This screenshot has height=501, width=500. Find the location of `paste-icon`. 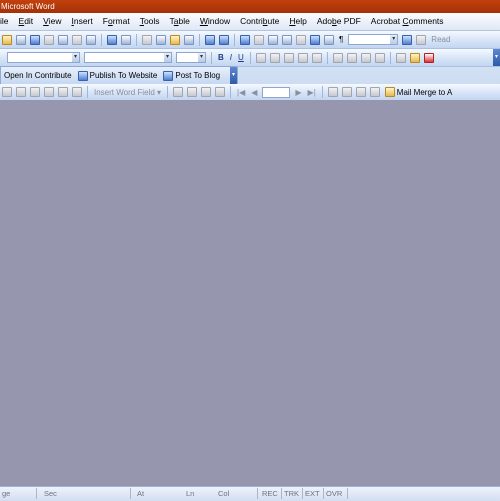

paste-icon is located at coordinates (175, 39).